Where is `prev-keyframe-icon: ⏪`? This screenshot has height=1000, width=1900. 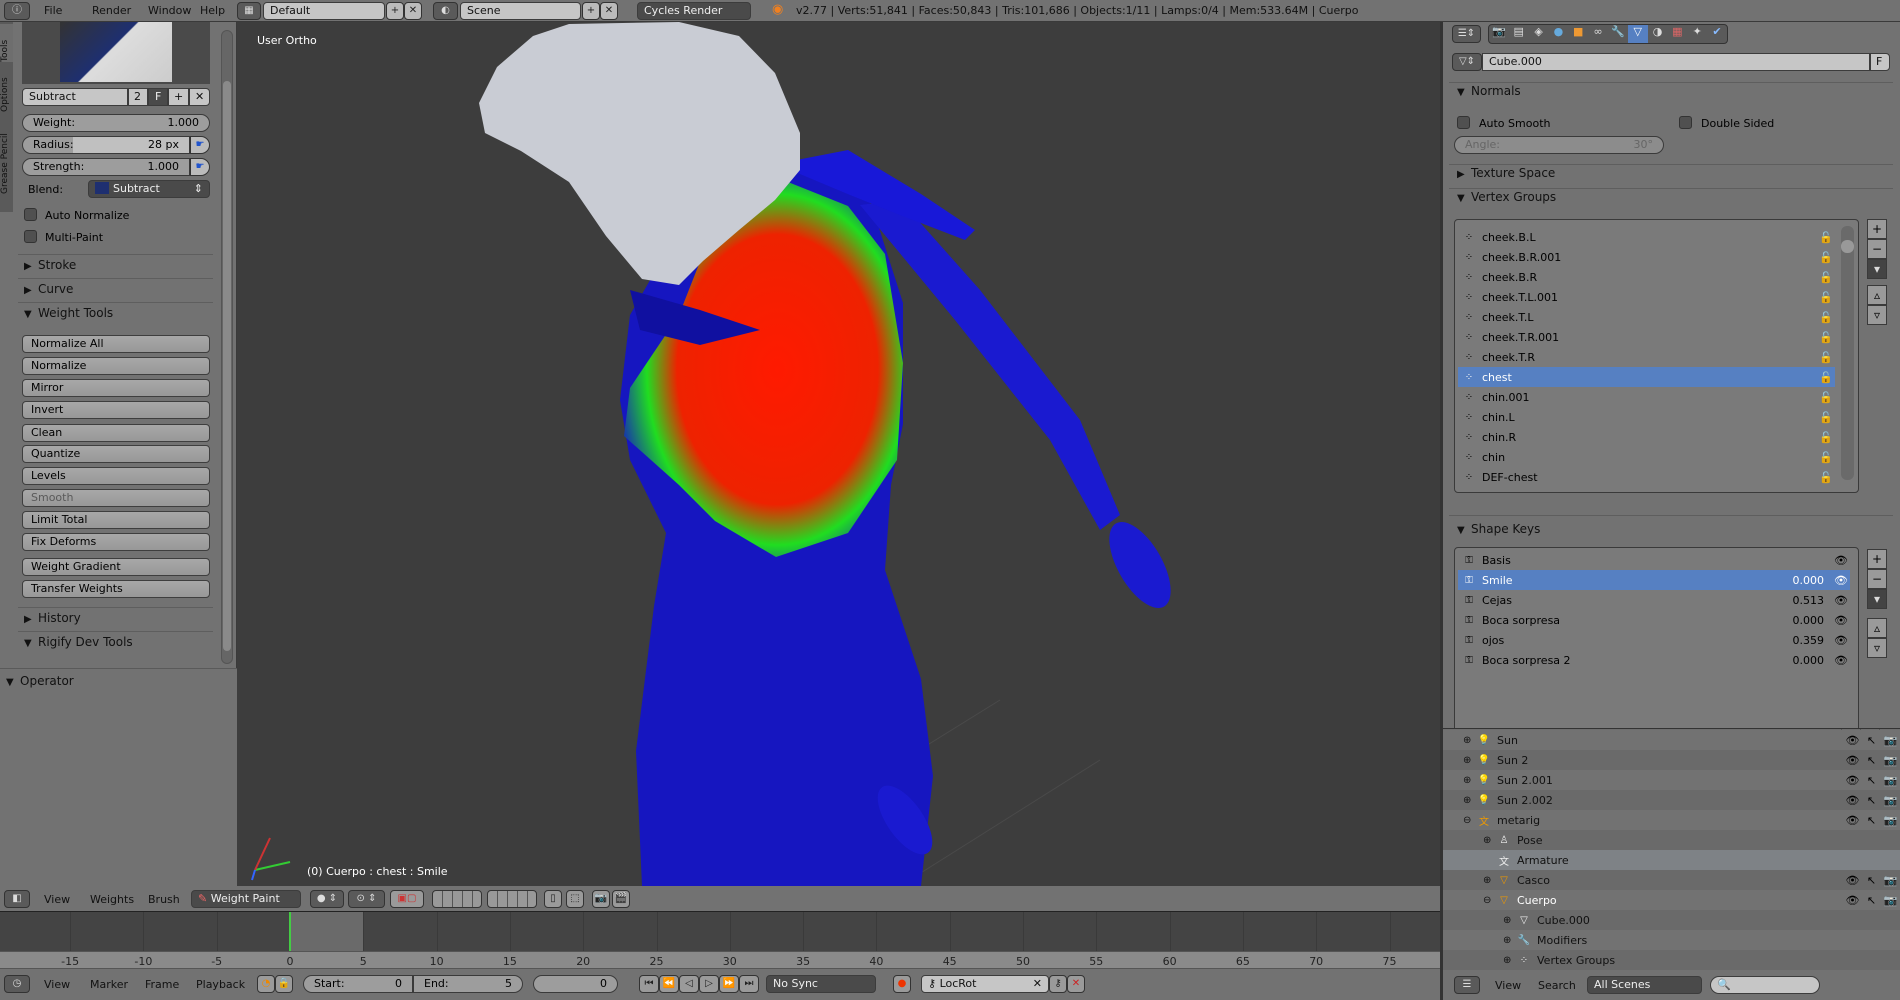
prev-keyframe-icon: ⏪ is located at coordinates (669, 984).